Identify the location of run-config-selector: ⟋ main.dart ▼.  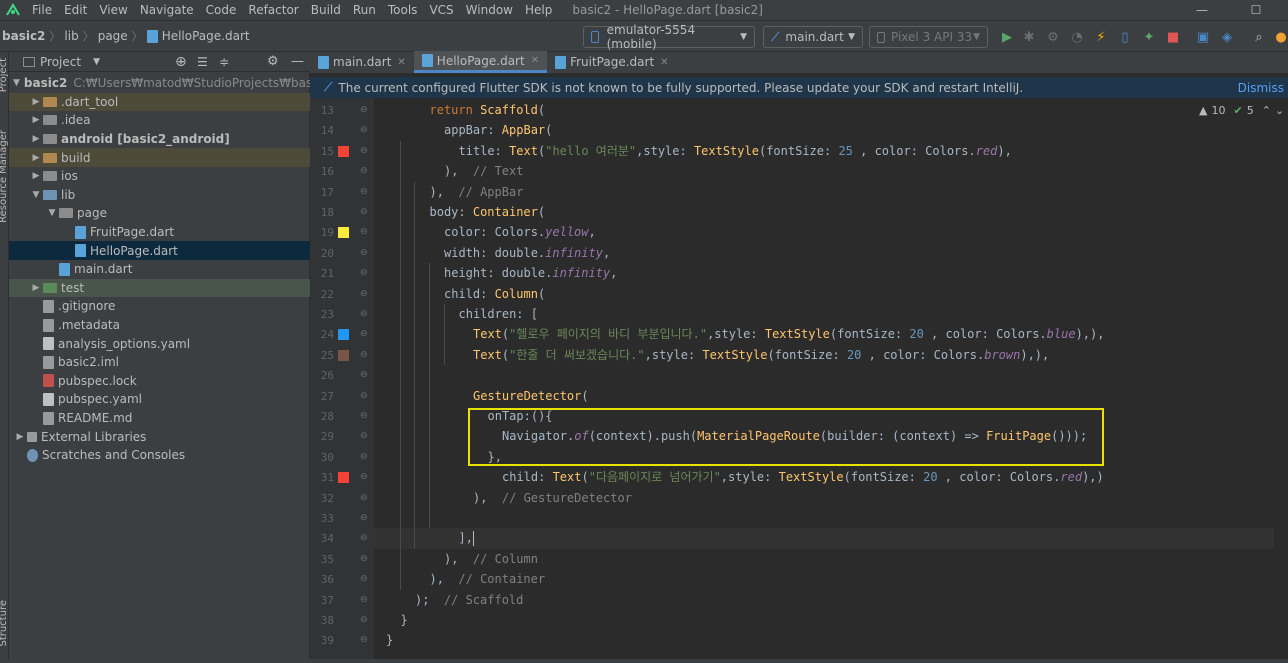
(813, 37).